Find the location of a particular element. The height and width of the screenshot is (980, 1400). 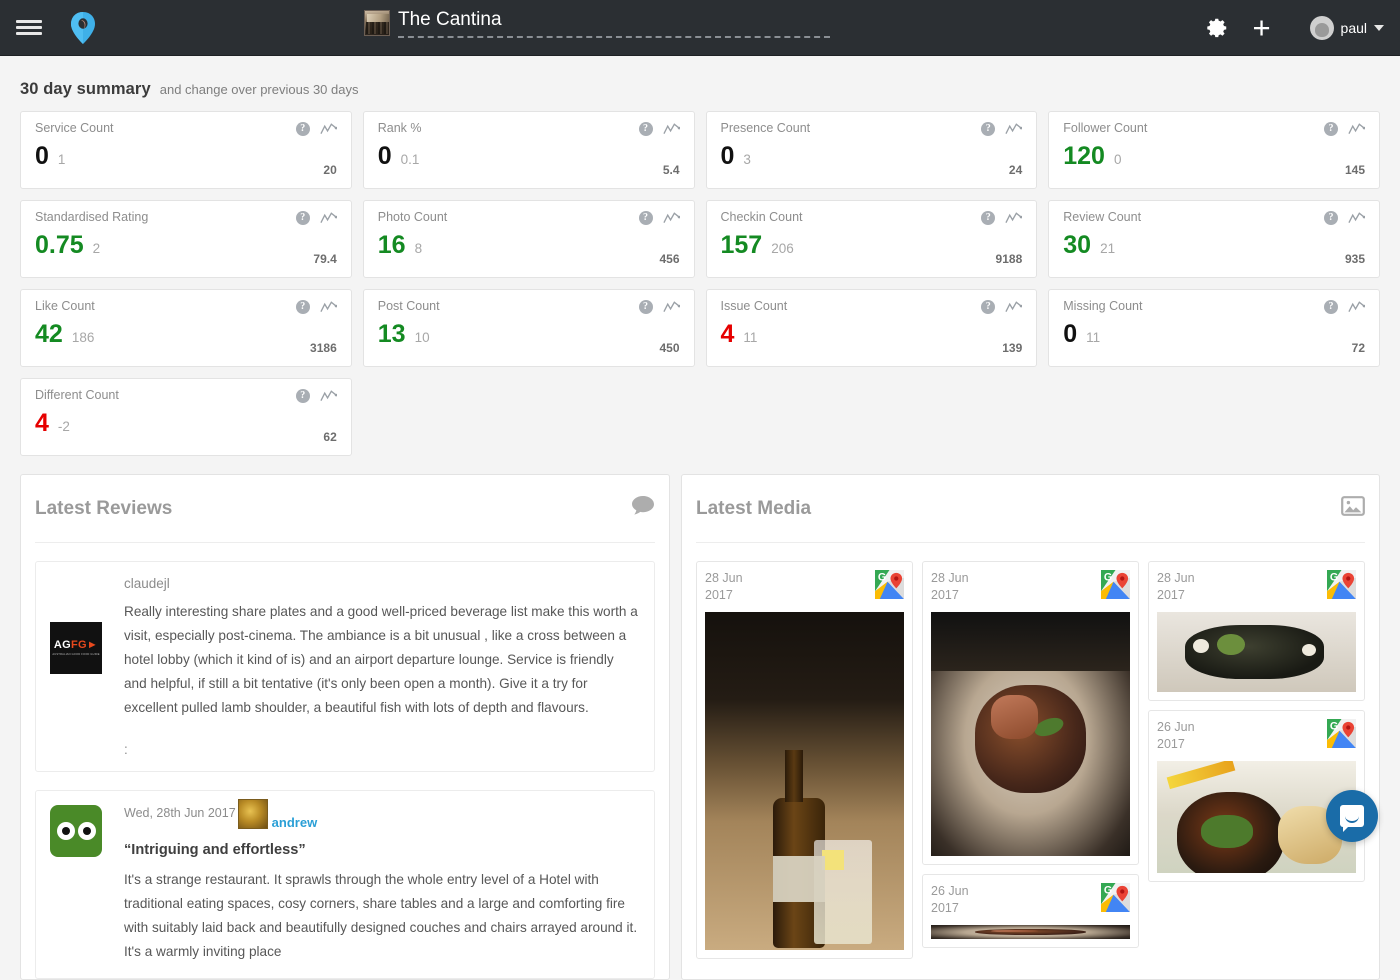

stat-label: Post Count is located at coordinates (408, 306).